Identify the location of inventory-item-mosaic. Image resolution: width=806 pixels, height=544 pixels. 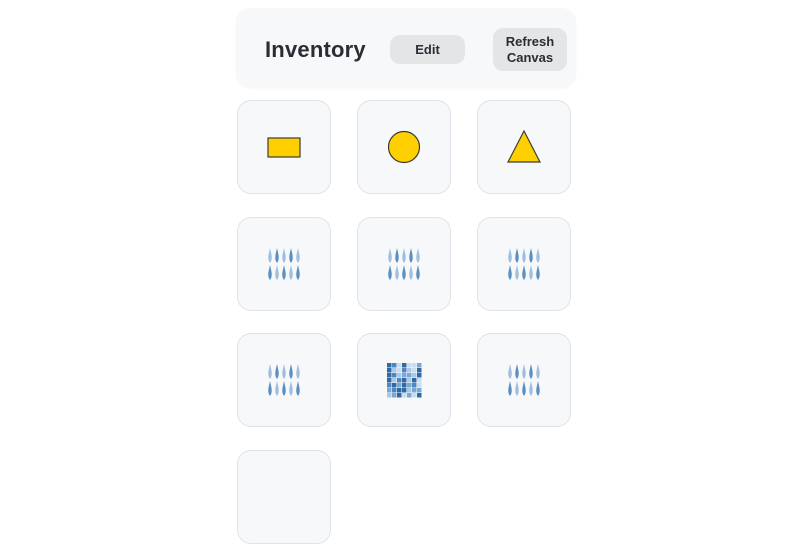
(404, 380).